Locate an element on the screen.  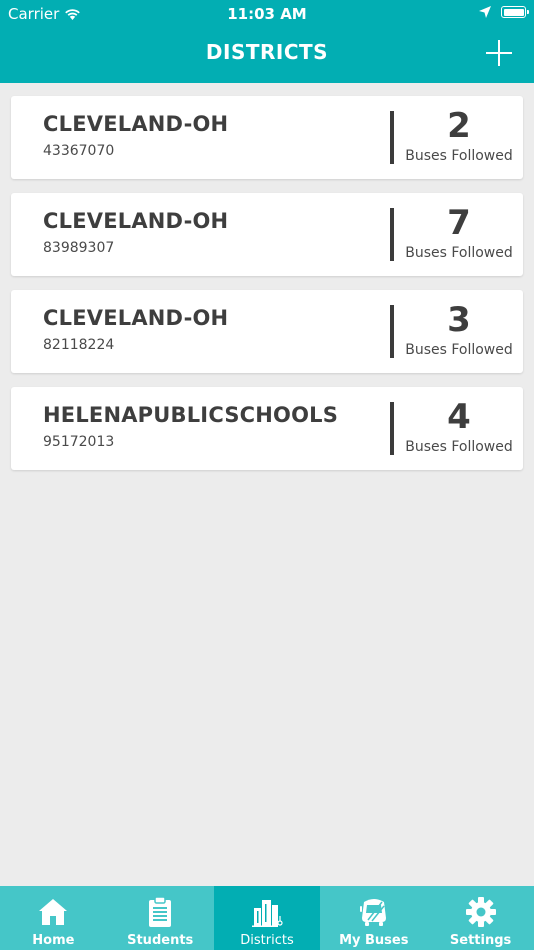
tab-label: Districts is located at coordinates (267, 940).